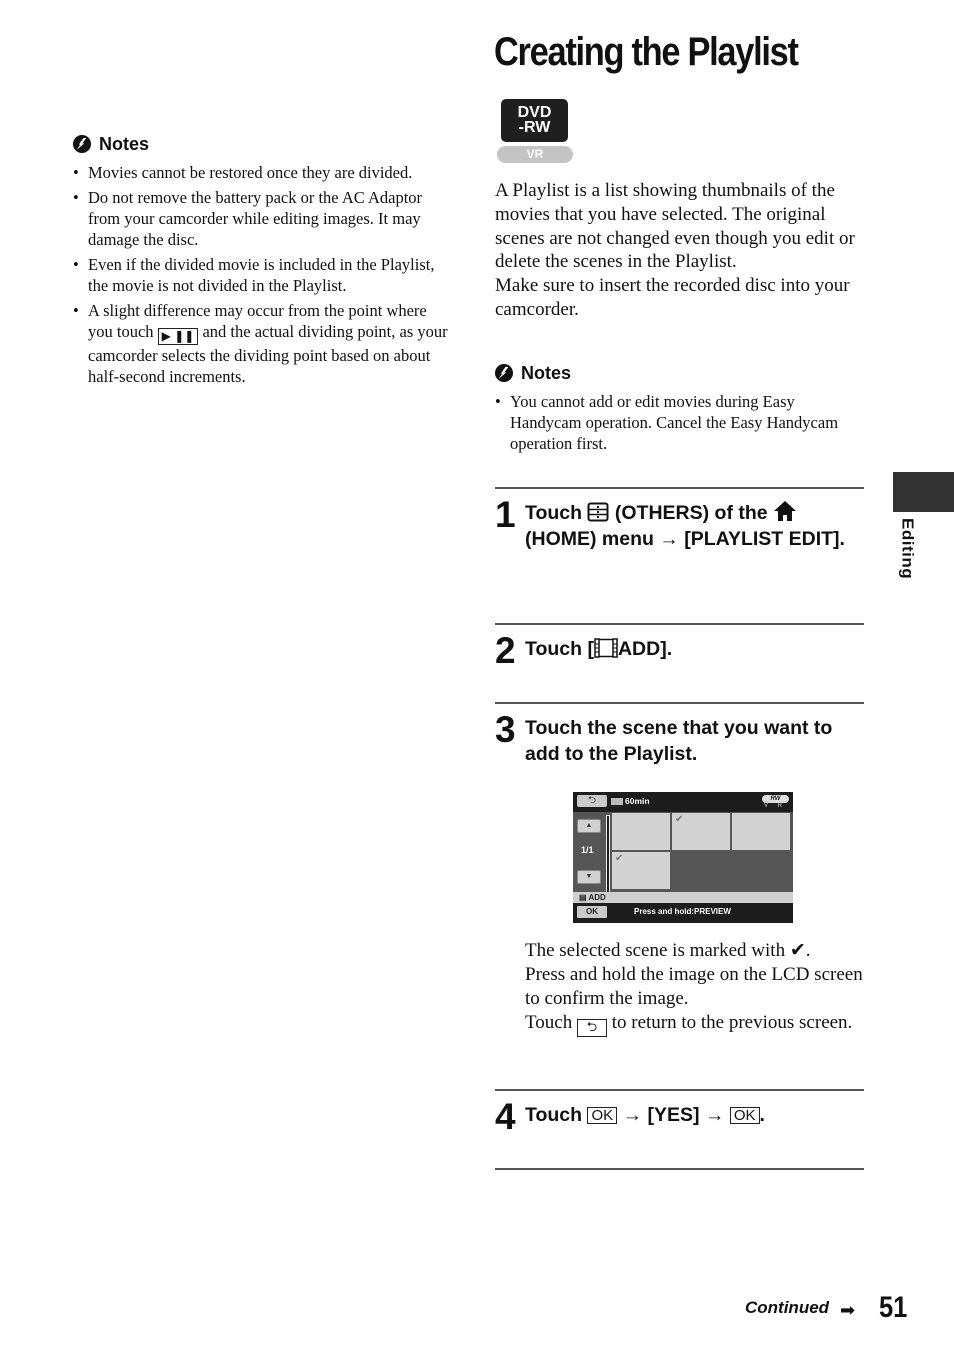 This screenshot has width=954, height=1357. What do you see at coordinates (683, 852) in the screenshot?
I see `lcd-thumbnail-area: ▲ 1/1 ▼ ✔ ✔` at bounding box center [683, 852].